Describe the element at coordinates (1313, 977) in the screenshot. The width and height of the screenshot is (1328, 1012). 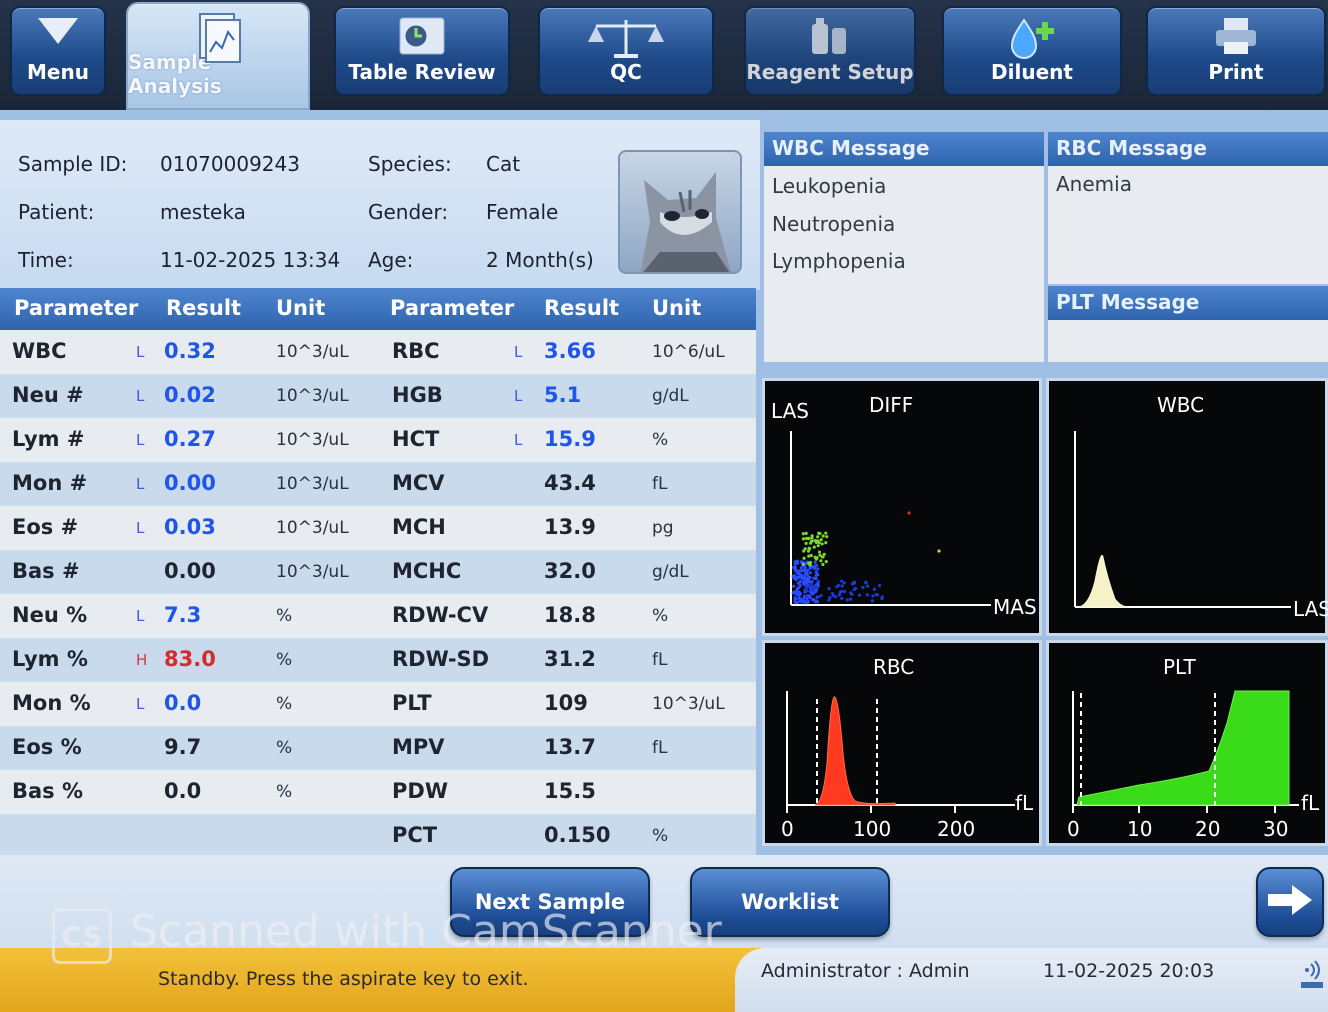
I see `rfid-icon` at that location.